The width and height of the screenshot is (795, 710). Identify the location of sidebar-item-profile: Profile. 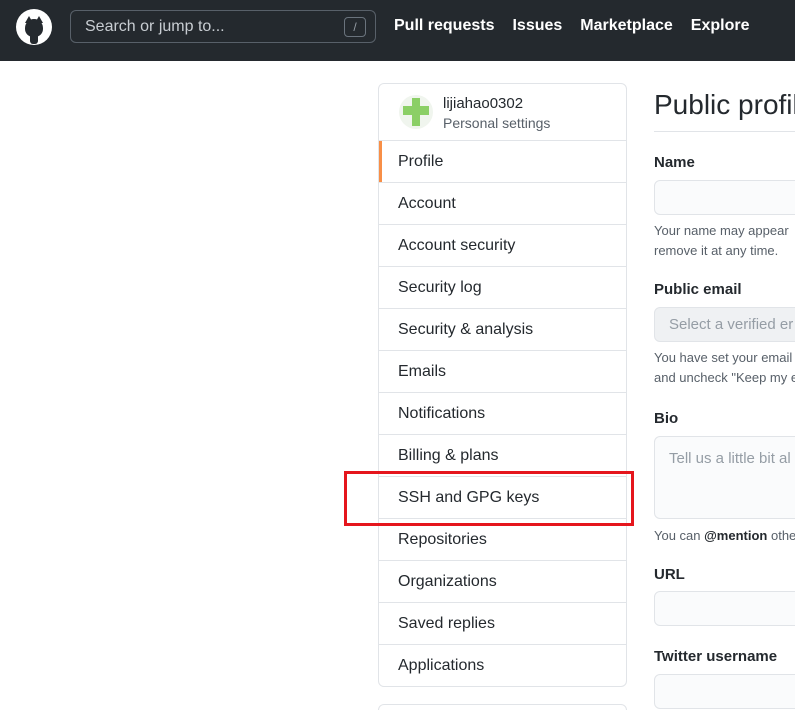
(502, 162).